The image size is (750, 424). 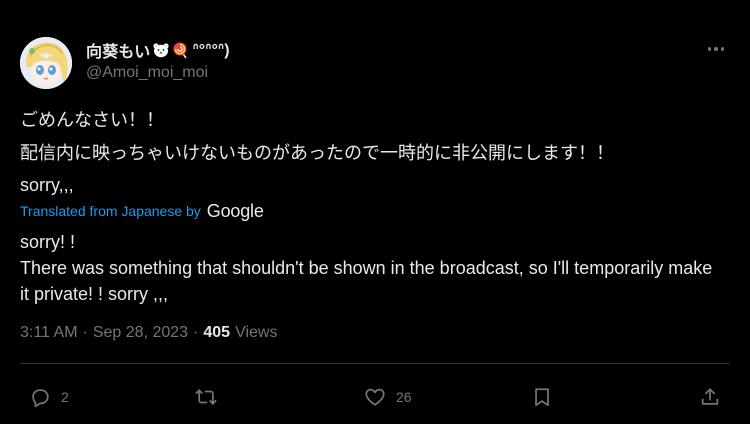 I want to click on google-logo: Google, so click(x=235, y=210).